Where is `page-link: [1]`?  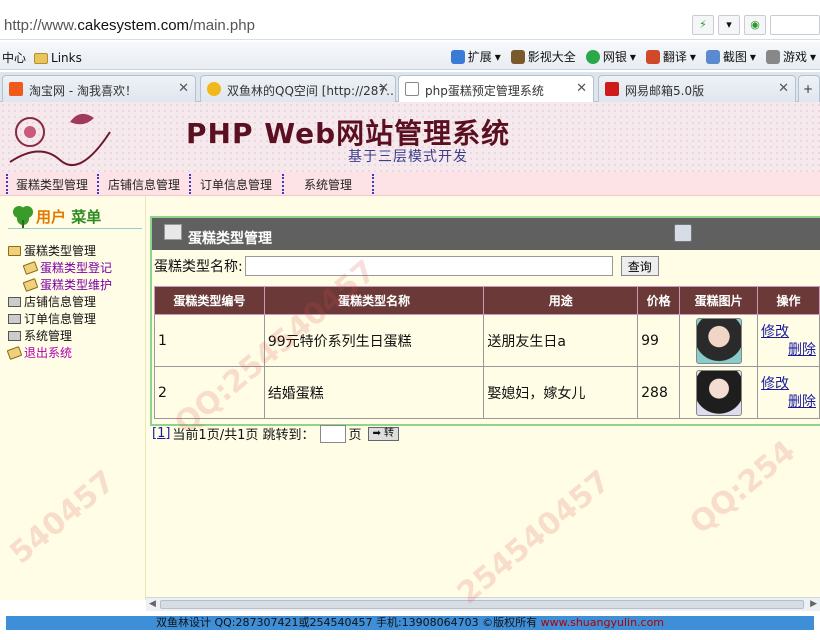
page-link: [1] is located at coordinates (161, 433).